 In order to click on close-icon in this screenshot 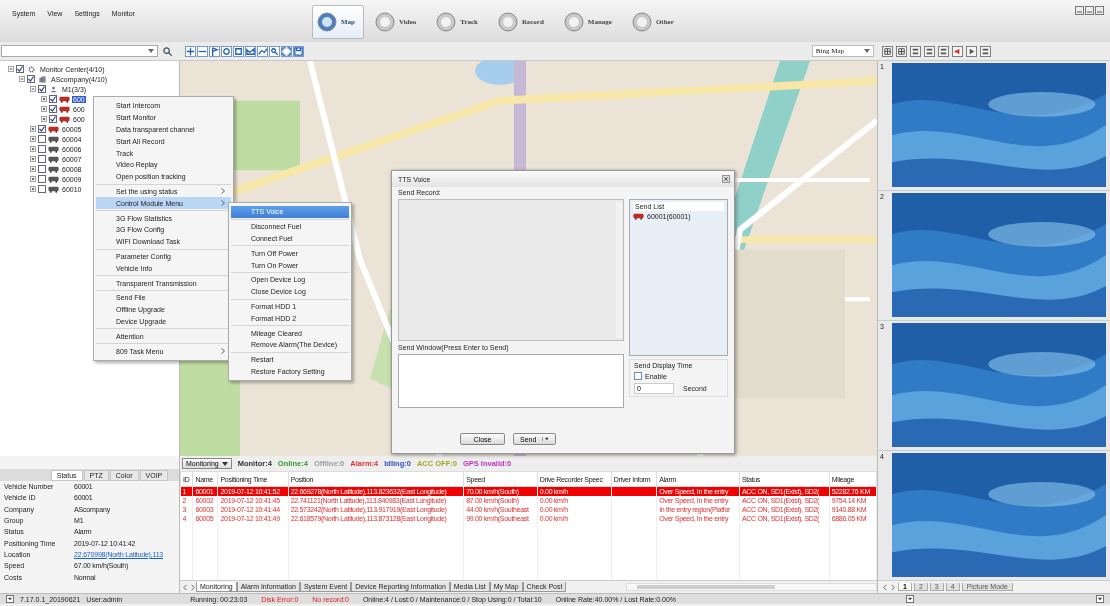, I will do `click(726, 179)`.